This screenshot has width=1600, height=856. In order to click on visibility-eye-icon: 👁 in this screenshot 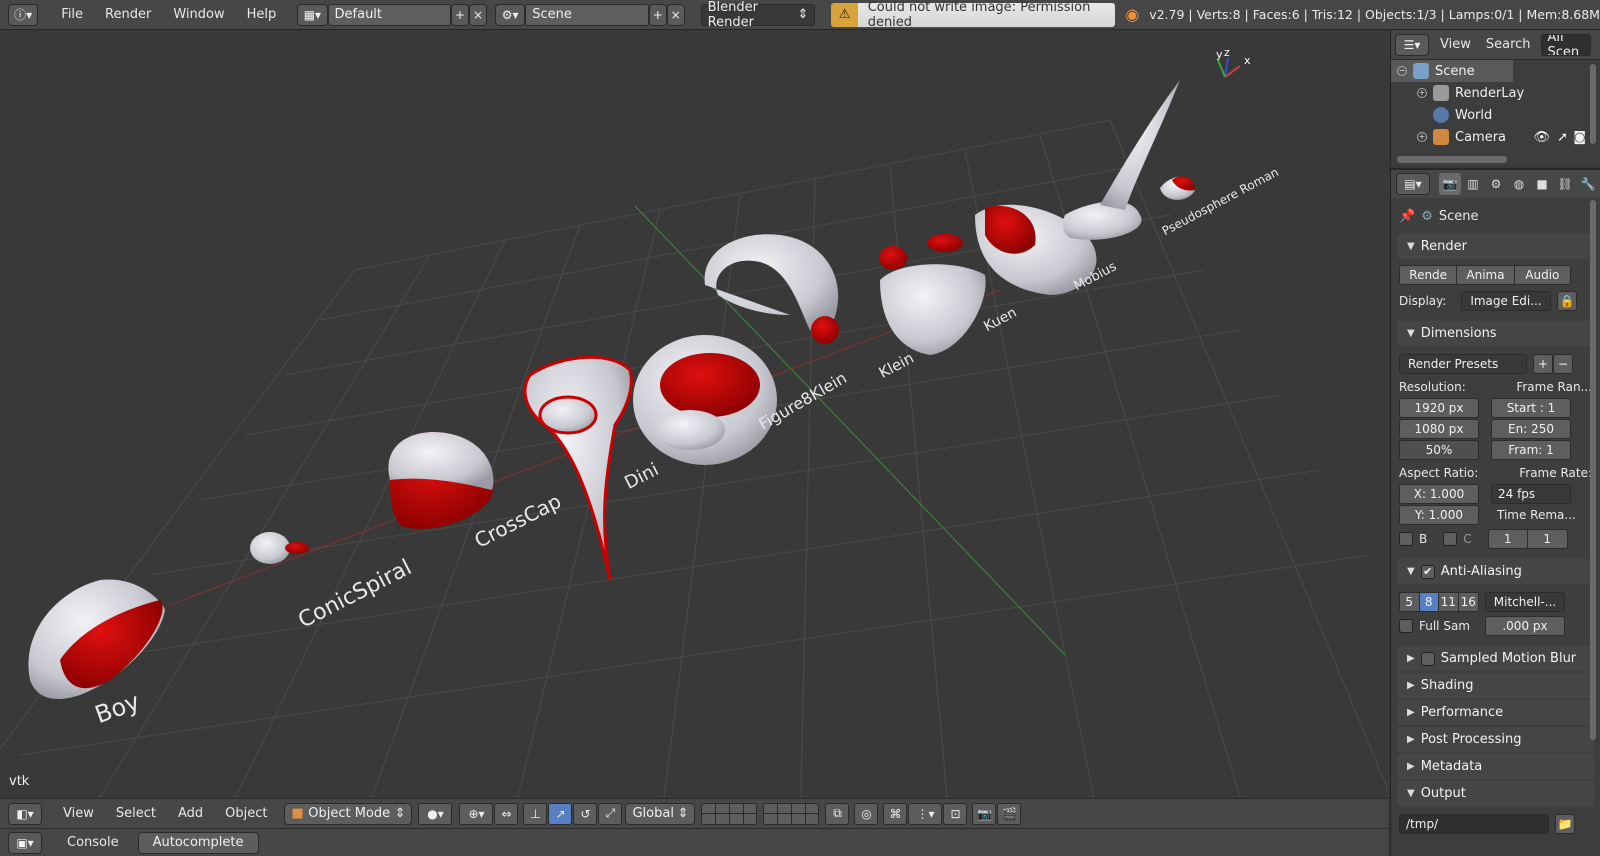, I will do `click(1541, 137)`.